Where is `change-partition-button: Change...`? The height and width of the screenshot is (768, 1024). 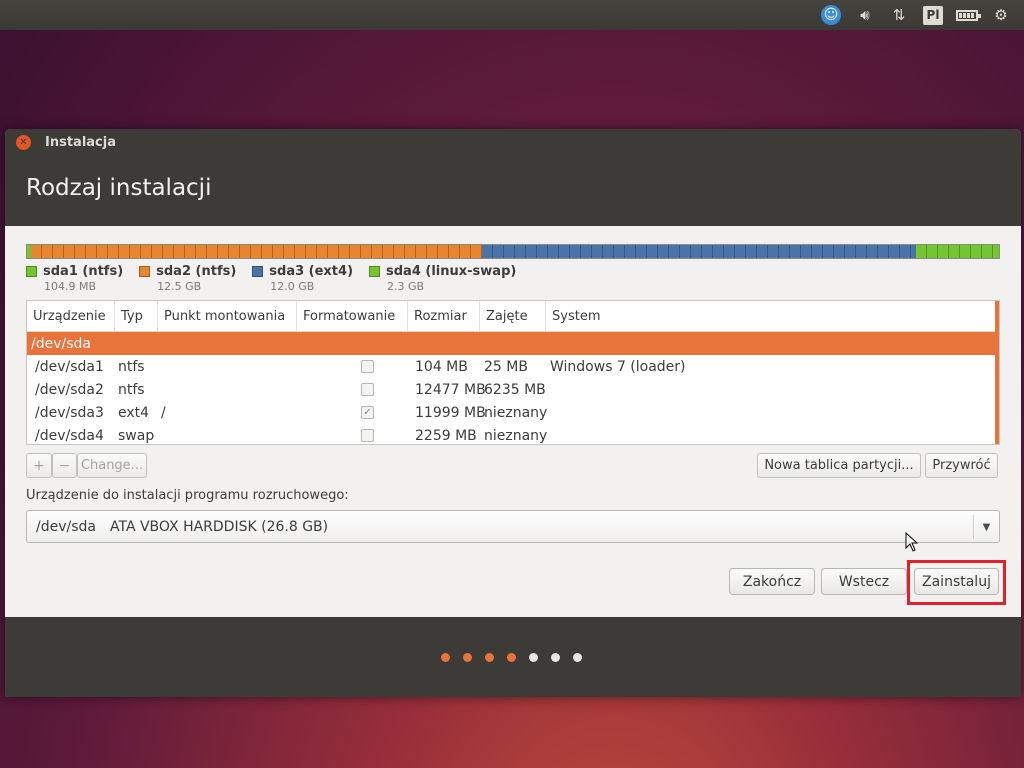
change-partition-button: Change... is located at coordinates (112, 465).